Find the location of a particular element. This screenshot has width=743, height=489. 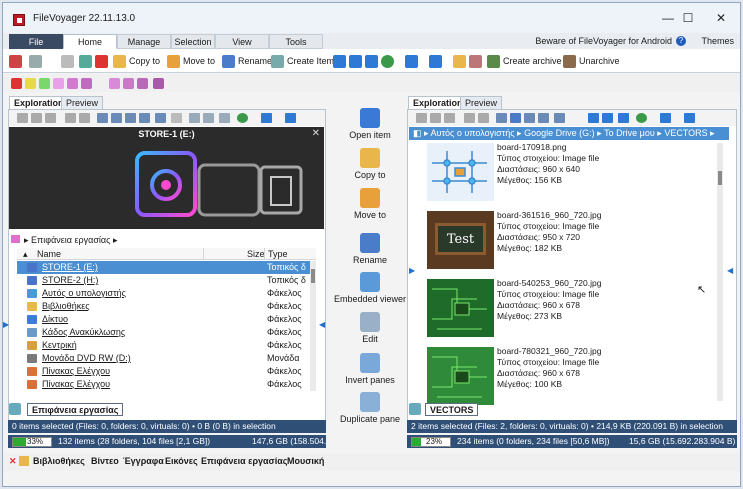

folder-button is located at coordinates (461, 61).